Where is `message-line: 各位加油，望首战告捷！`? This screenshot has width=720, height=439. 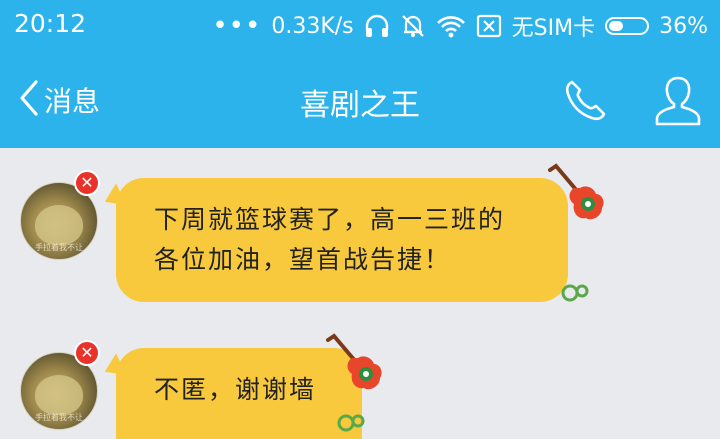
message-line: 各位加油，望首战告捷！ is located at coordinates (303, 259).